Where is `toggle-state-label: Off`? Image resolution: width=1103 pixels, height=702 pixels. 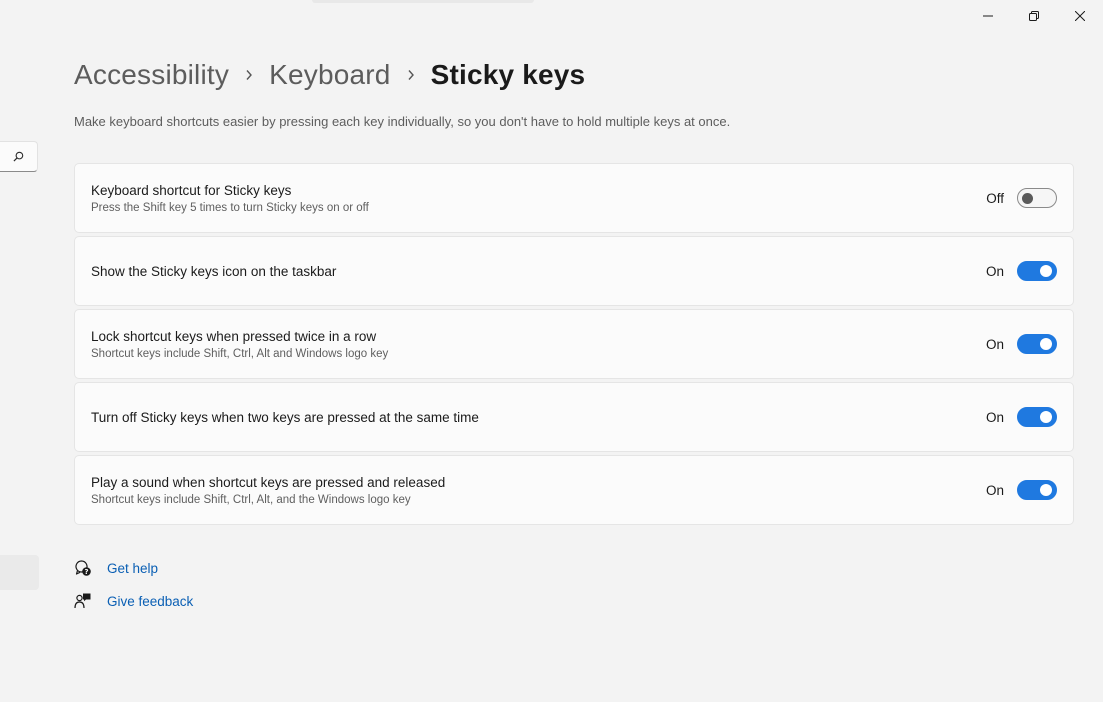 toggle-state-label: Off is located at coordinates (995, 198).